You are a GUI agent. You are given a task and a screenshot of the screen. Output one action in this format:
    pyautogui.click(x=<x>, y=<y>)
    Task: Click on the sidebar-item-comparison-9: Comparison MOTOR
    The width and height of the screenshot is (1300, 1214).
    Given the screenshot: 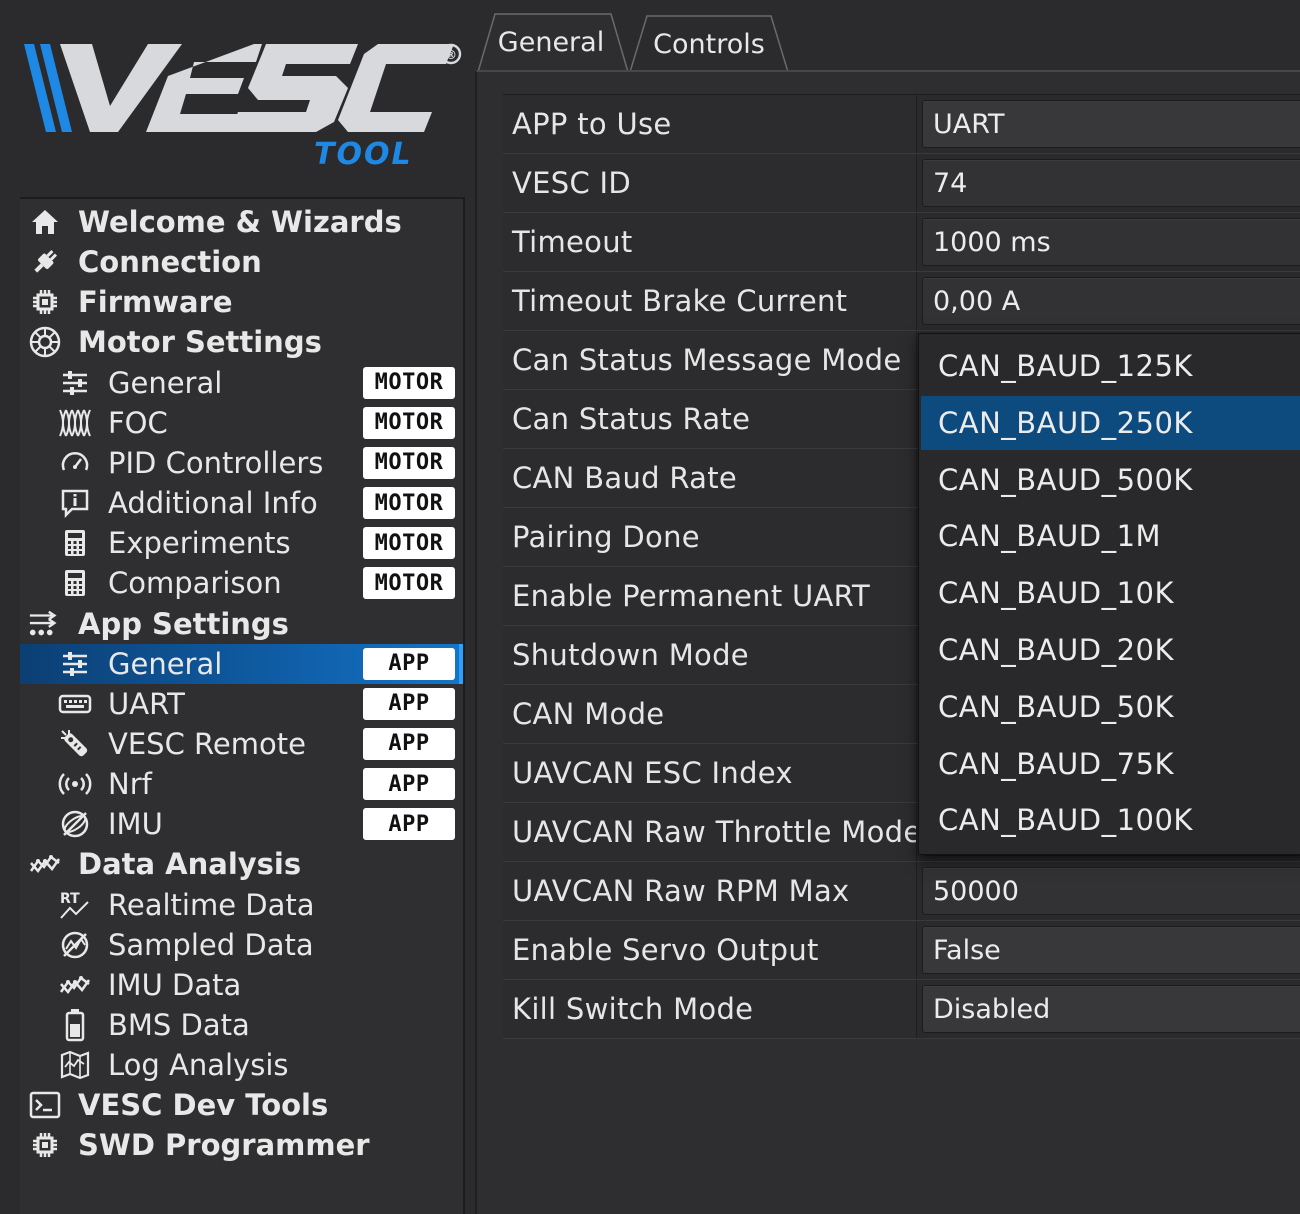 What is the action you would take?
    pyautogui.click(x=241, y=583)
    